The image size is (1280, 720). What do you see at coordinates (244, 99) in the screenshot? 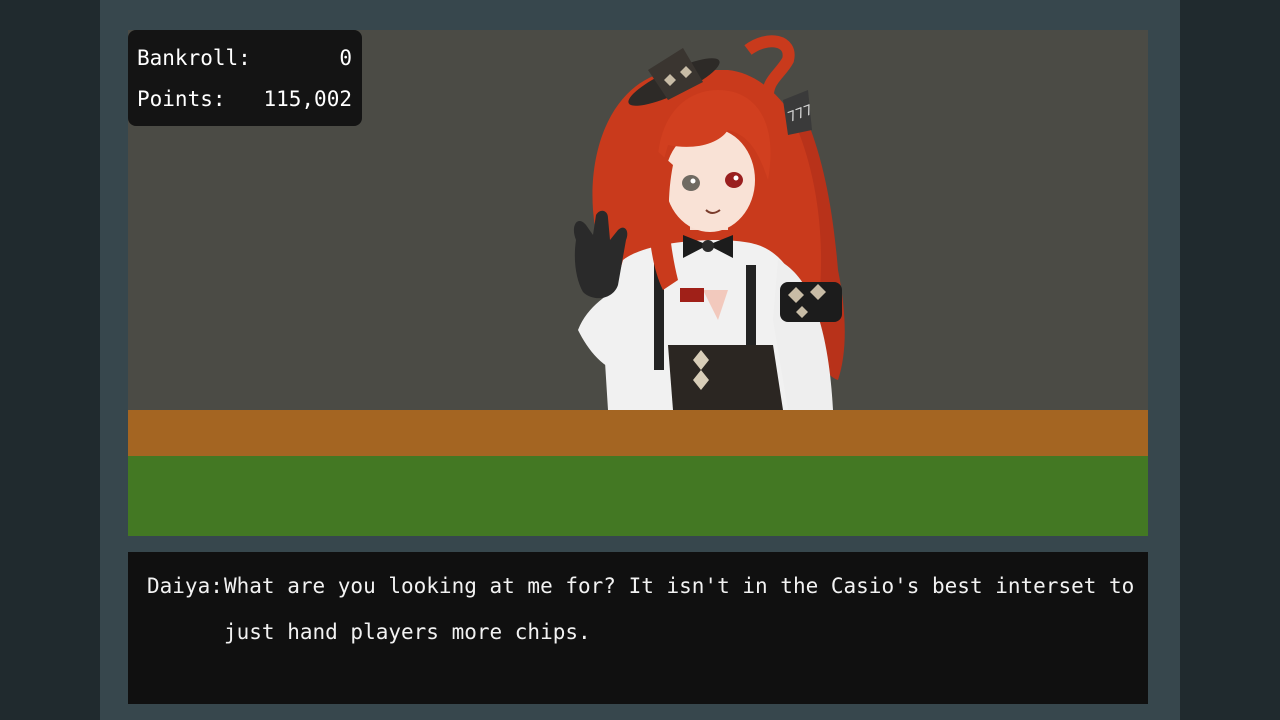
I see `points-row: Points: 115,002` at bounding box center [244, 99].